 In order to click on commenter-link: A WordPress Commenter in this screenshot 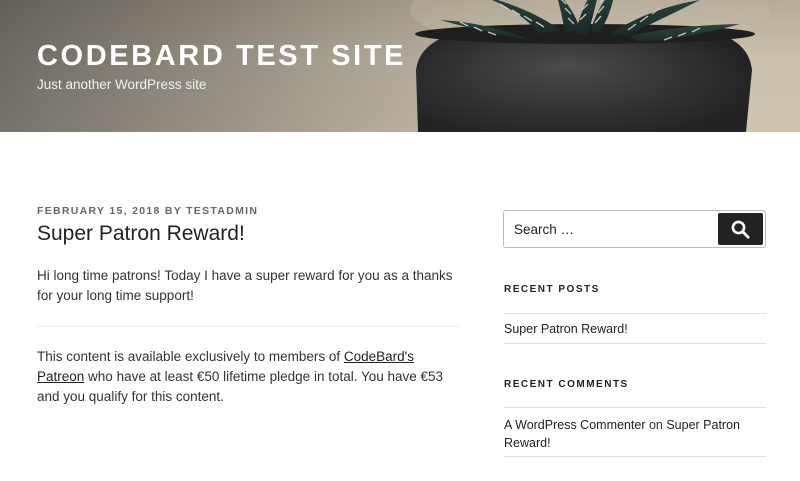, I will do `click(574, 425)`.